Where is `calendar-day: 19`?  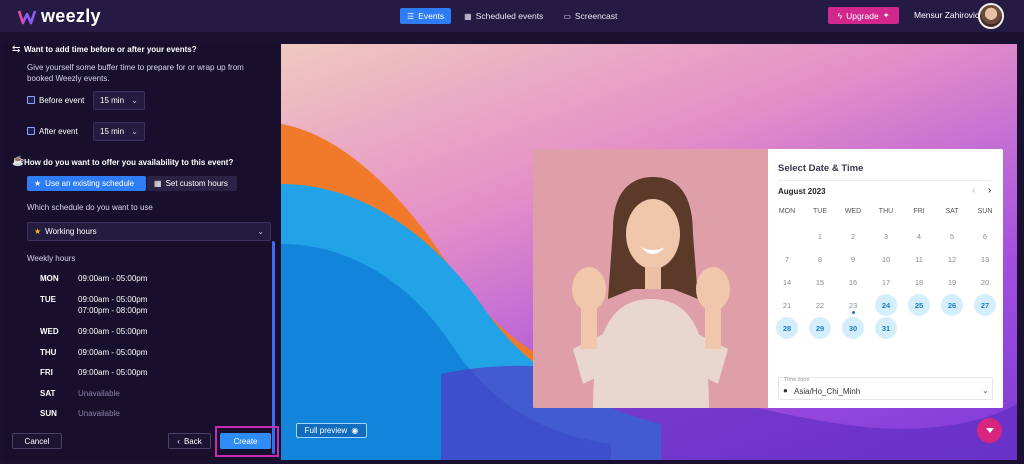
calendar-day: 19 is located at coordinates (952, 282).